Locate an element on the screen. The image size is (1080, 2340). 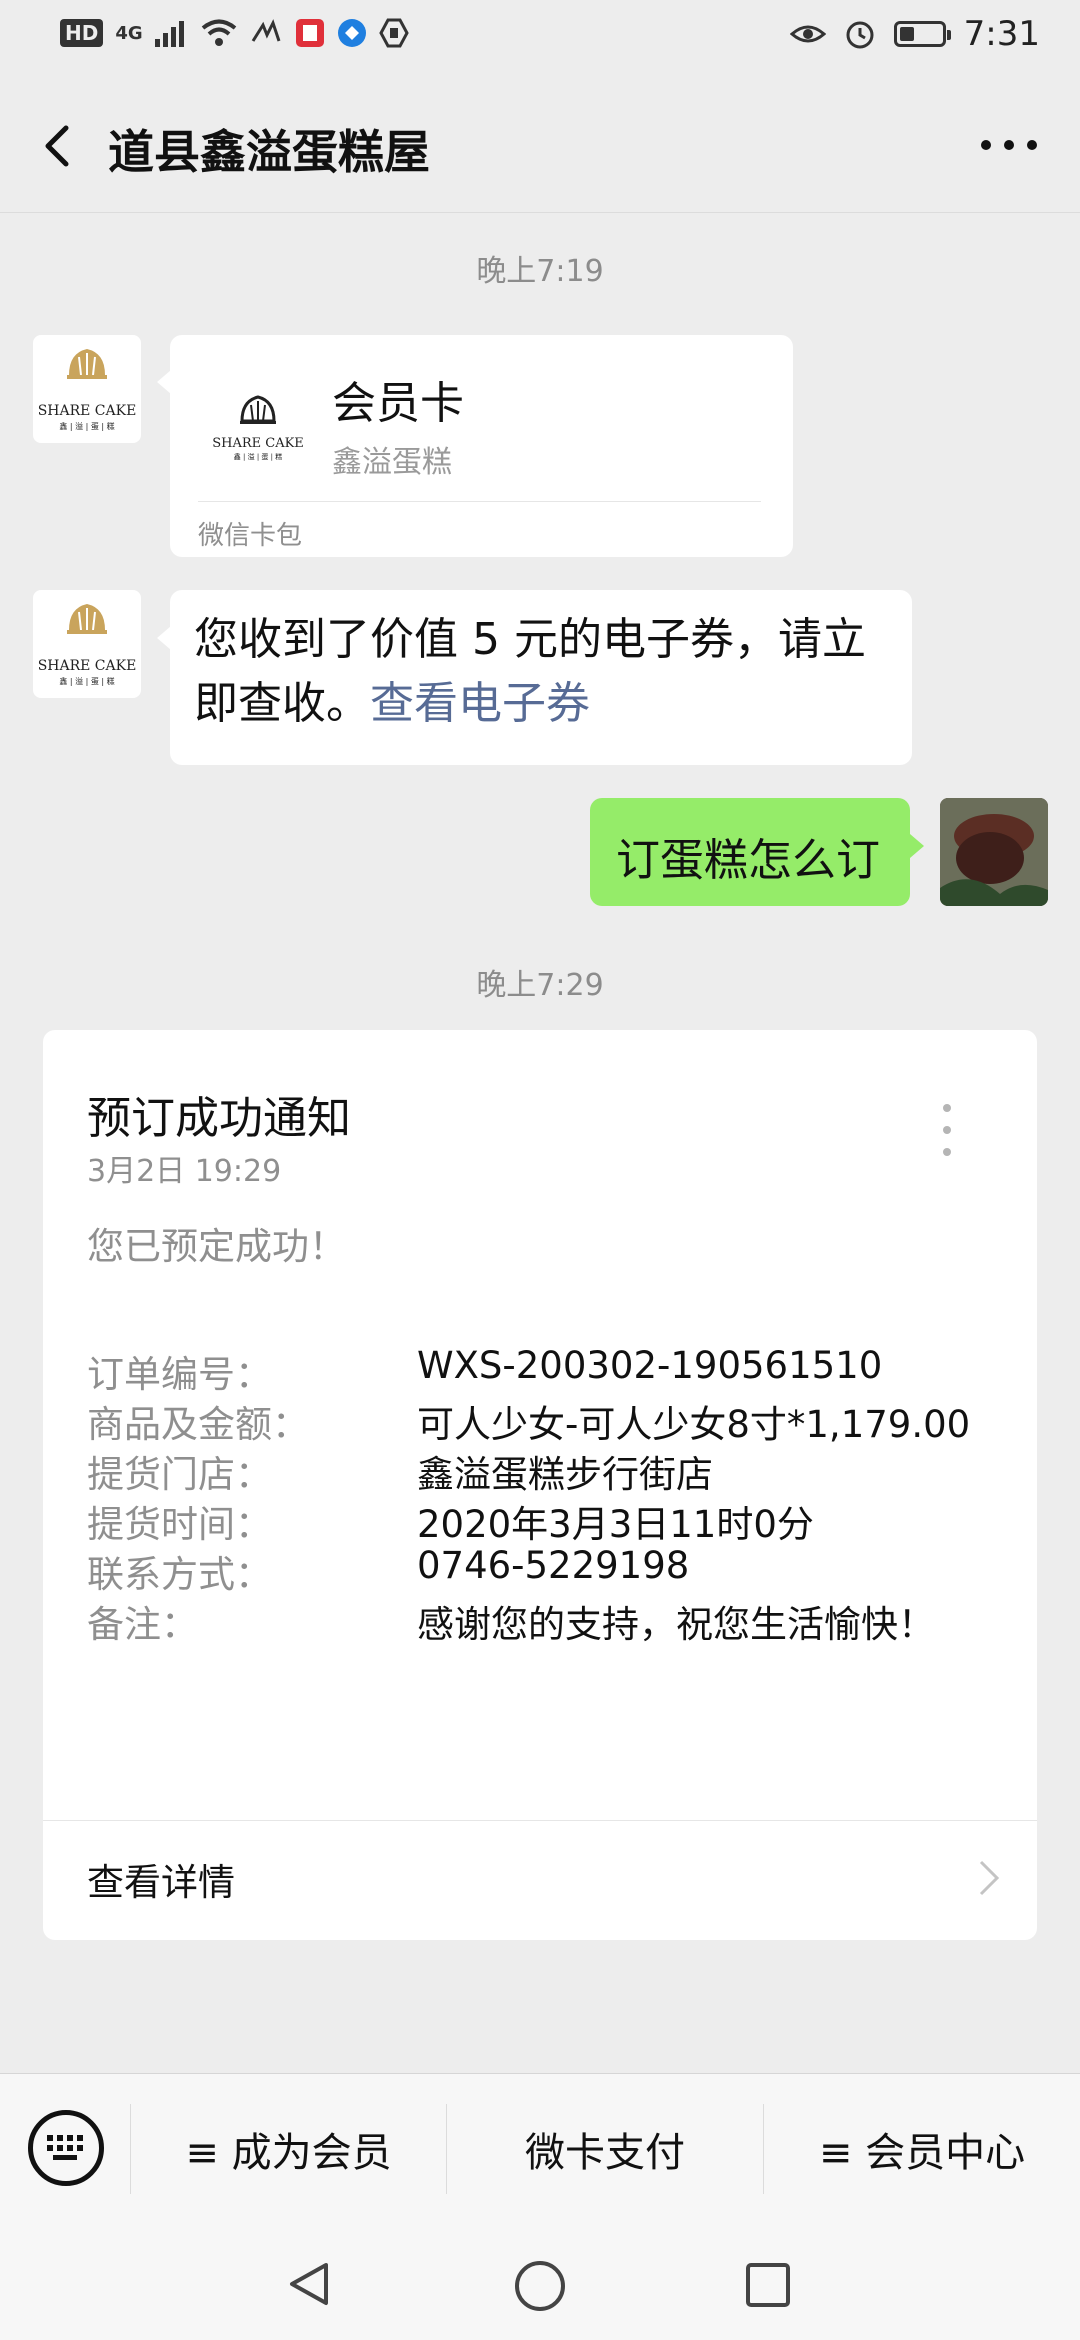
system-nav-bar is located at coordinates (540, 2281).